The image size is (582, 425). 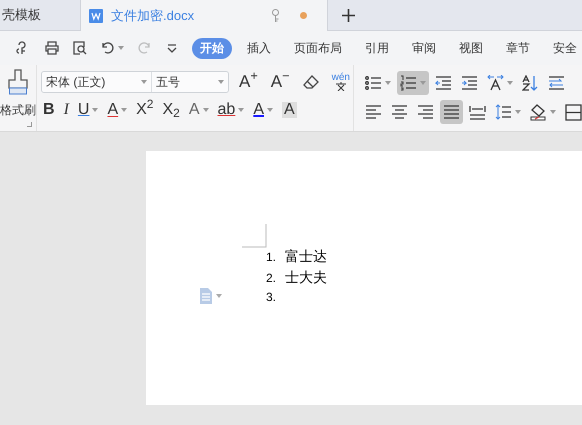 What do you see at coordinates (556, 83) in the screenshot?
I see `tab-stops-icon` at bounding box center [556, 83].